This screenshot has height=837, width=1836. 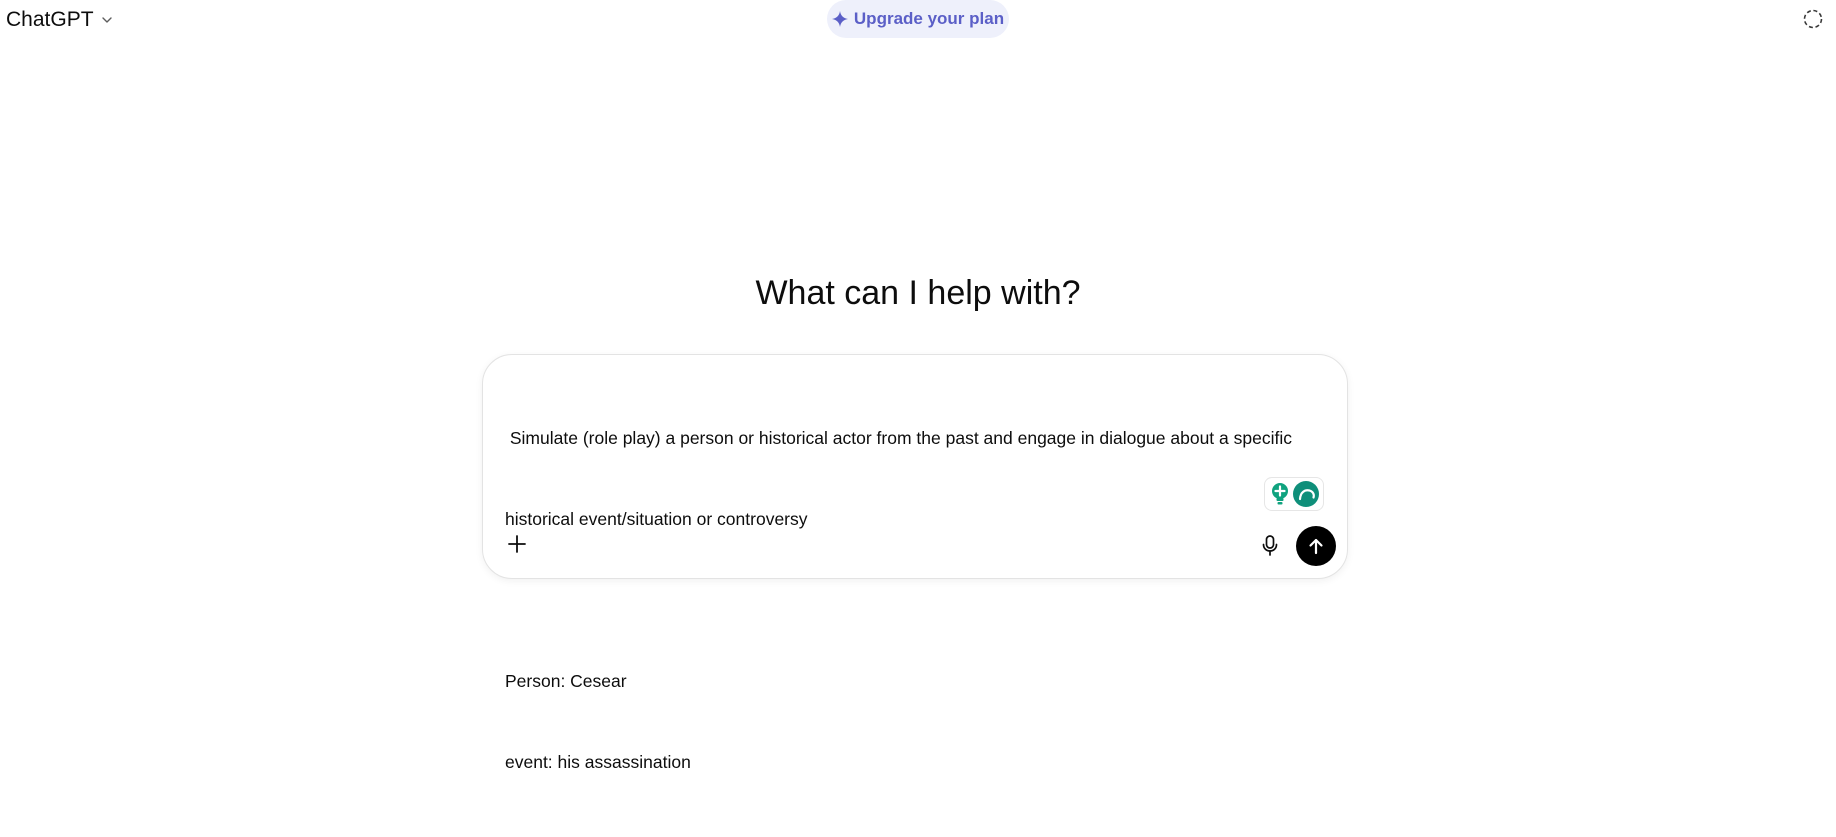 What do you see at coordinates (566, 681) in the screenshot?
I see `prompt-line: Person: Cesear` at bounding box center [566, 681].